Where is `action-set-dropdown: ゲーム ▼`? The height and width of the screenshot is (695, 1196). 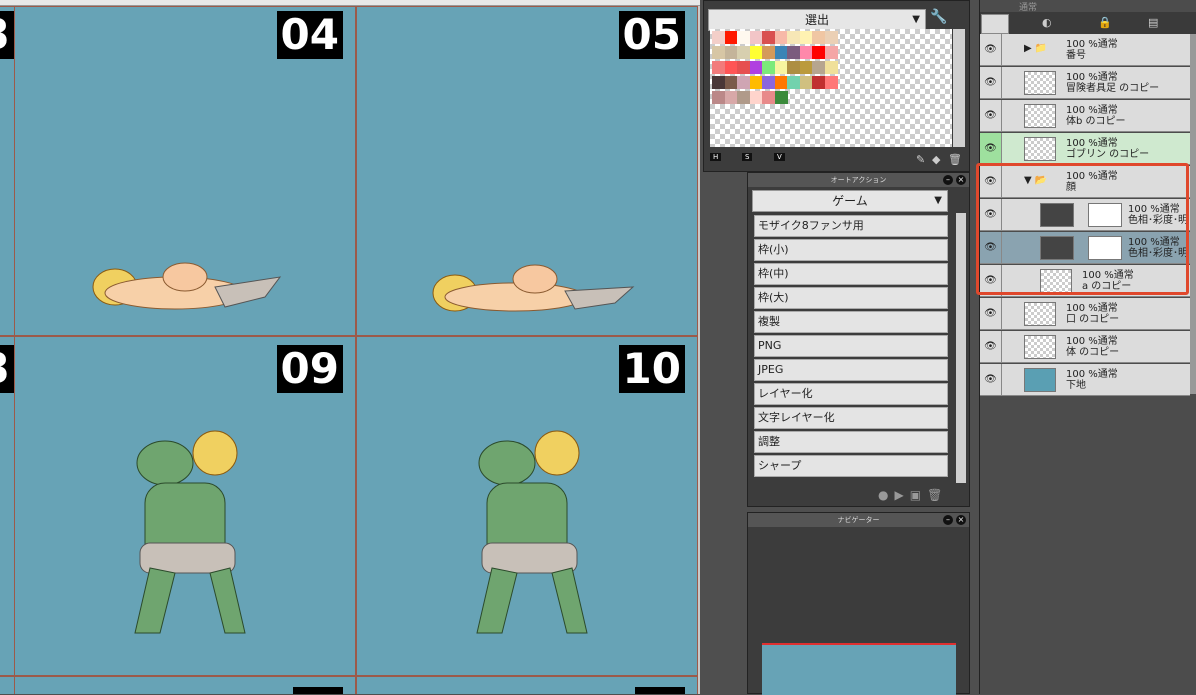
action-set-dropdown: ゲーム ▼ is located at coordinates (850, 201).